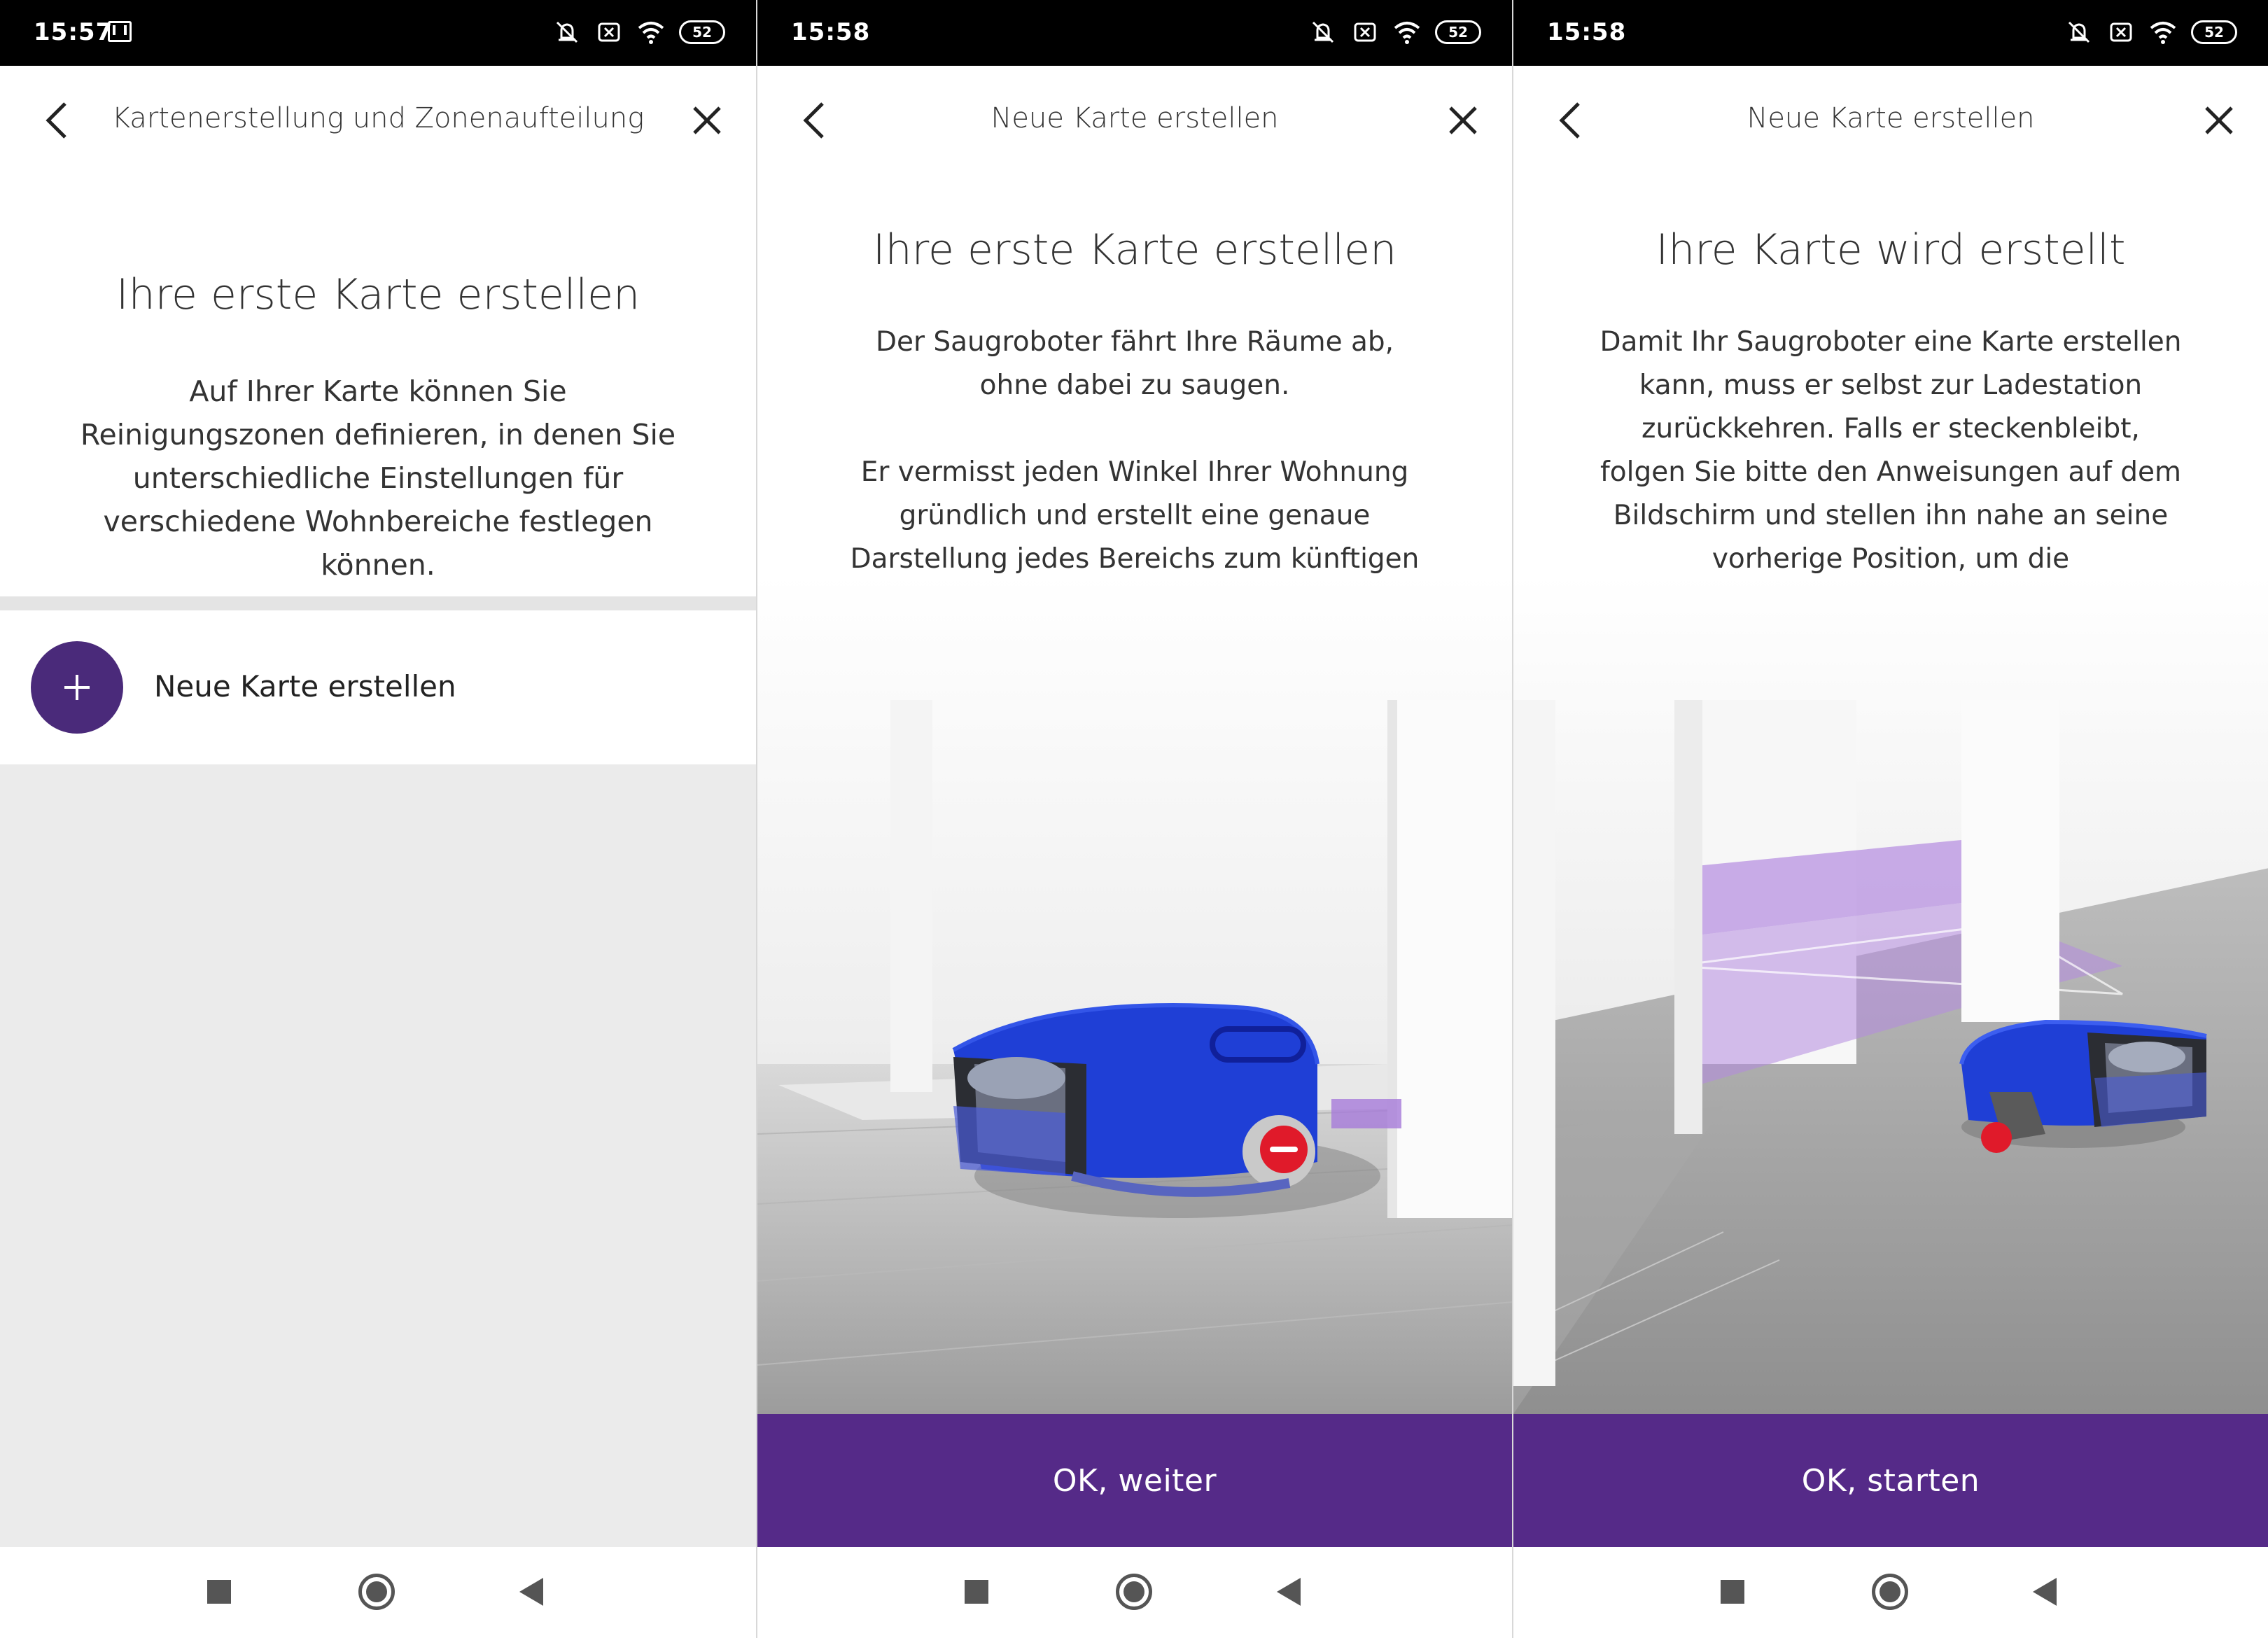 The width and height of the screenshot is (2268, 1638). What do you see at coordinates (305, 686) in the screenshot?
I see `new-map-label: Neue Karte erstellen` at bounding box center [305, 686].